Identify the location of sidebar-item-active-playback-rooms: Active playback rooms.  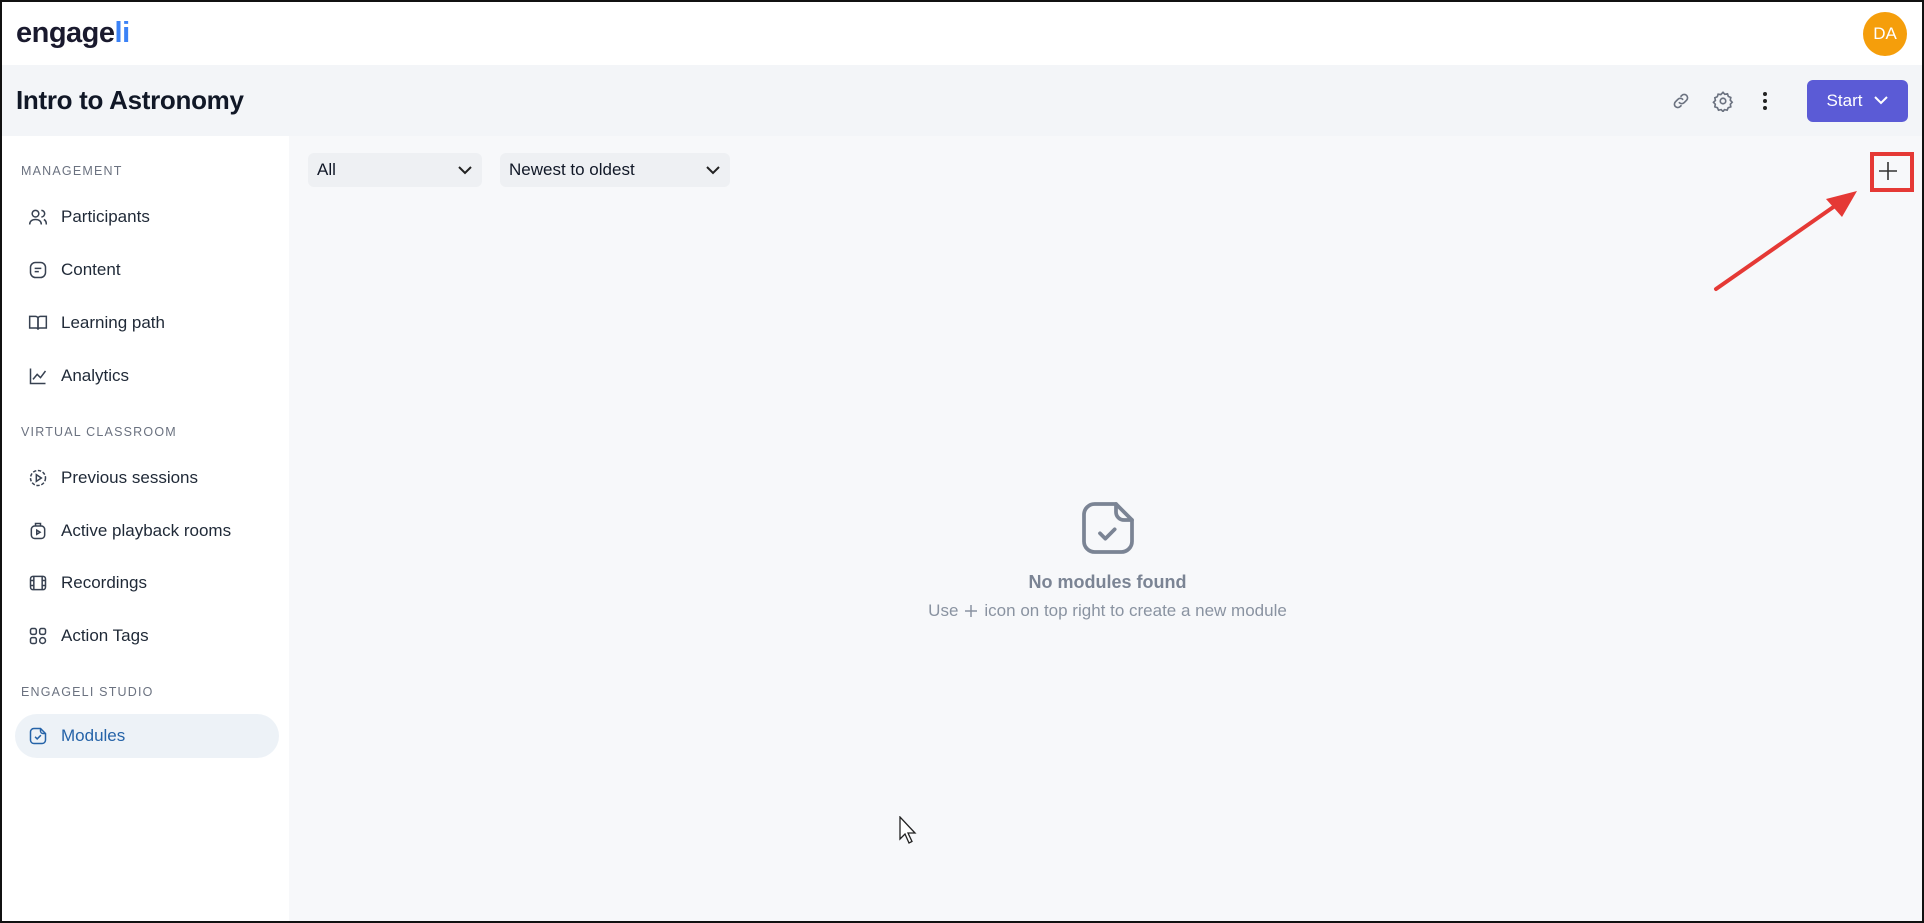
(147, 531).